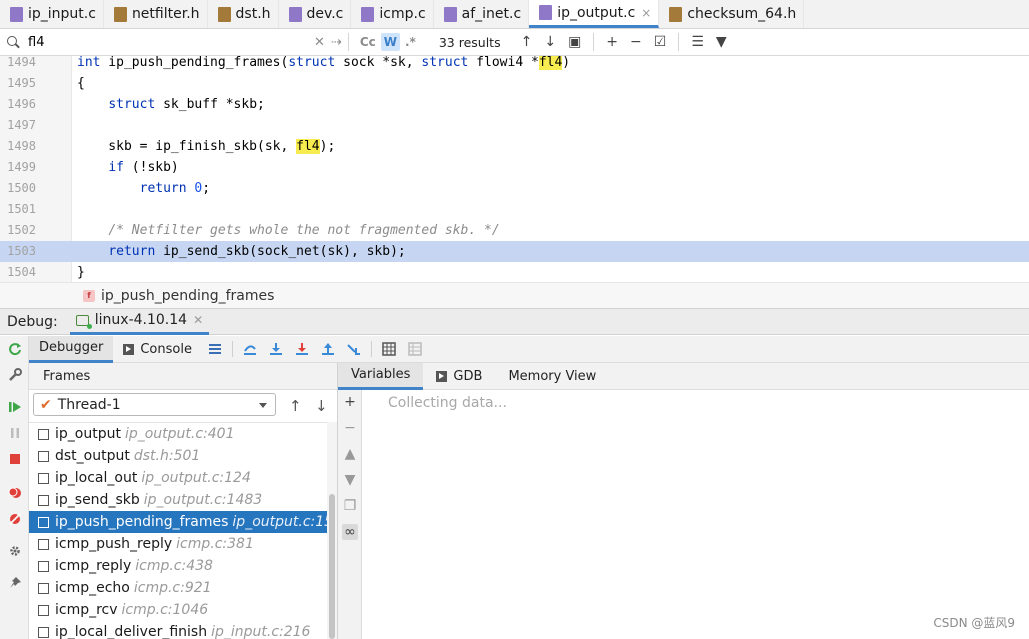  I want to click on tab-gdb: GDB, so click(459, 376).